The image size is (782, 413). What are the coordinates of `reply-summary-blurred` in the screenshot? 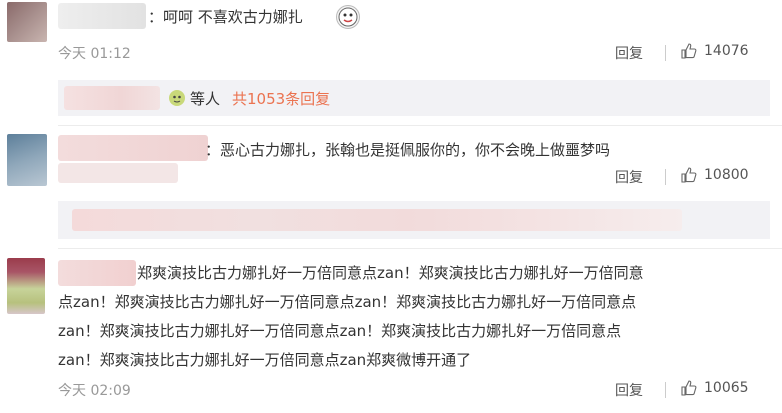 It's located at (414, 220).